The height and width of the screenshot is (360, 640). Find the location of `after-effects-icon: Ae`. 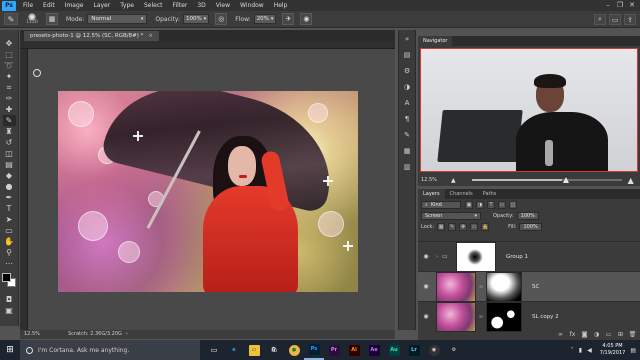

after-effects-icon: Ae is located at coordinates (374, 350).